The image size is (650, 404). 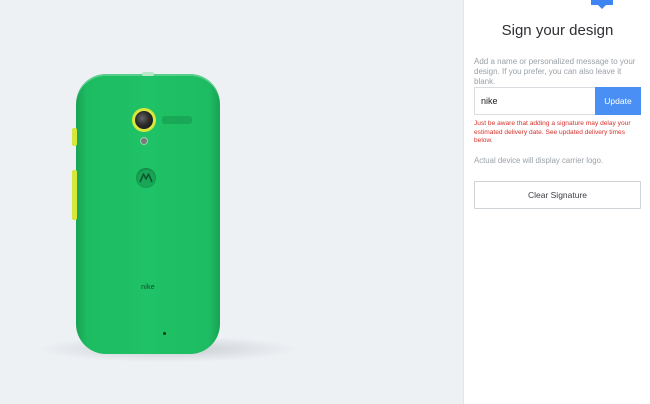 What do you see at coordinates (557, 30) in the screenshot?
I see `panel-title: Sign your design` at bounding box center [557, 30].